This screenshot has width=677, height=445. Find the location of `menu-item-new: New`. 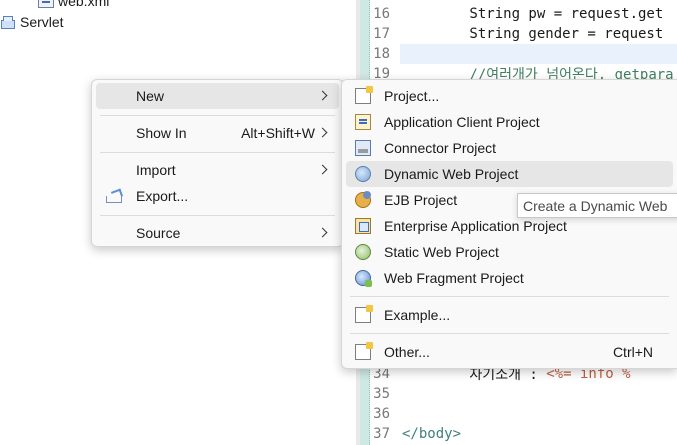

menu-item-new: New is located at coordinates (217, 96).